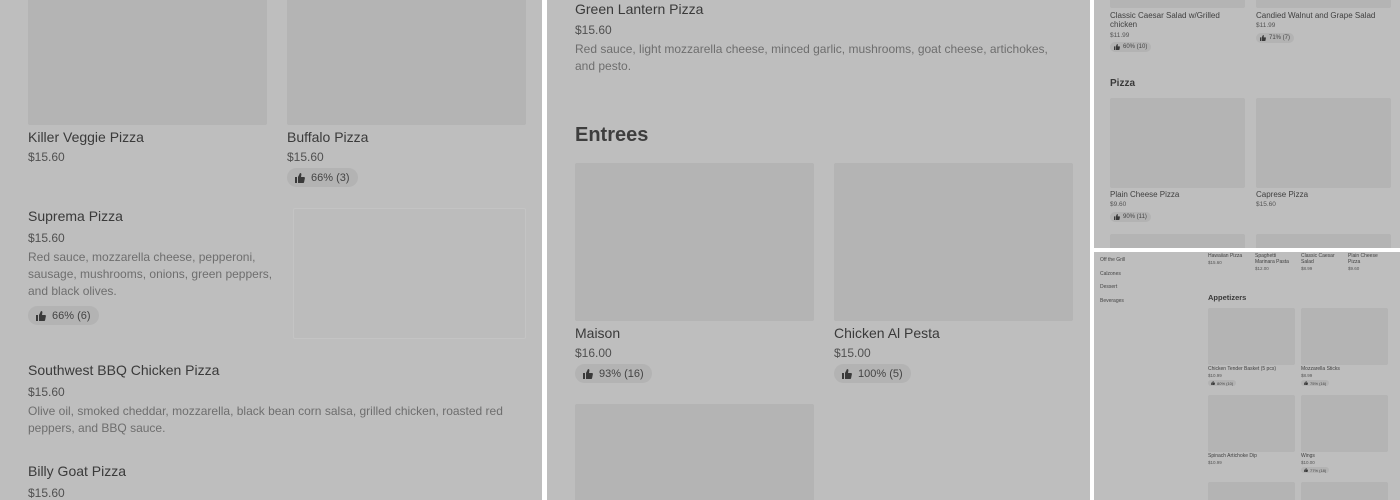  What do you see at coordinates (75, 216) in the screenshot?
I see `item-name: Suprema Pizza` at bounding box center [75, 216].